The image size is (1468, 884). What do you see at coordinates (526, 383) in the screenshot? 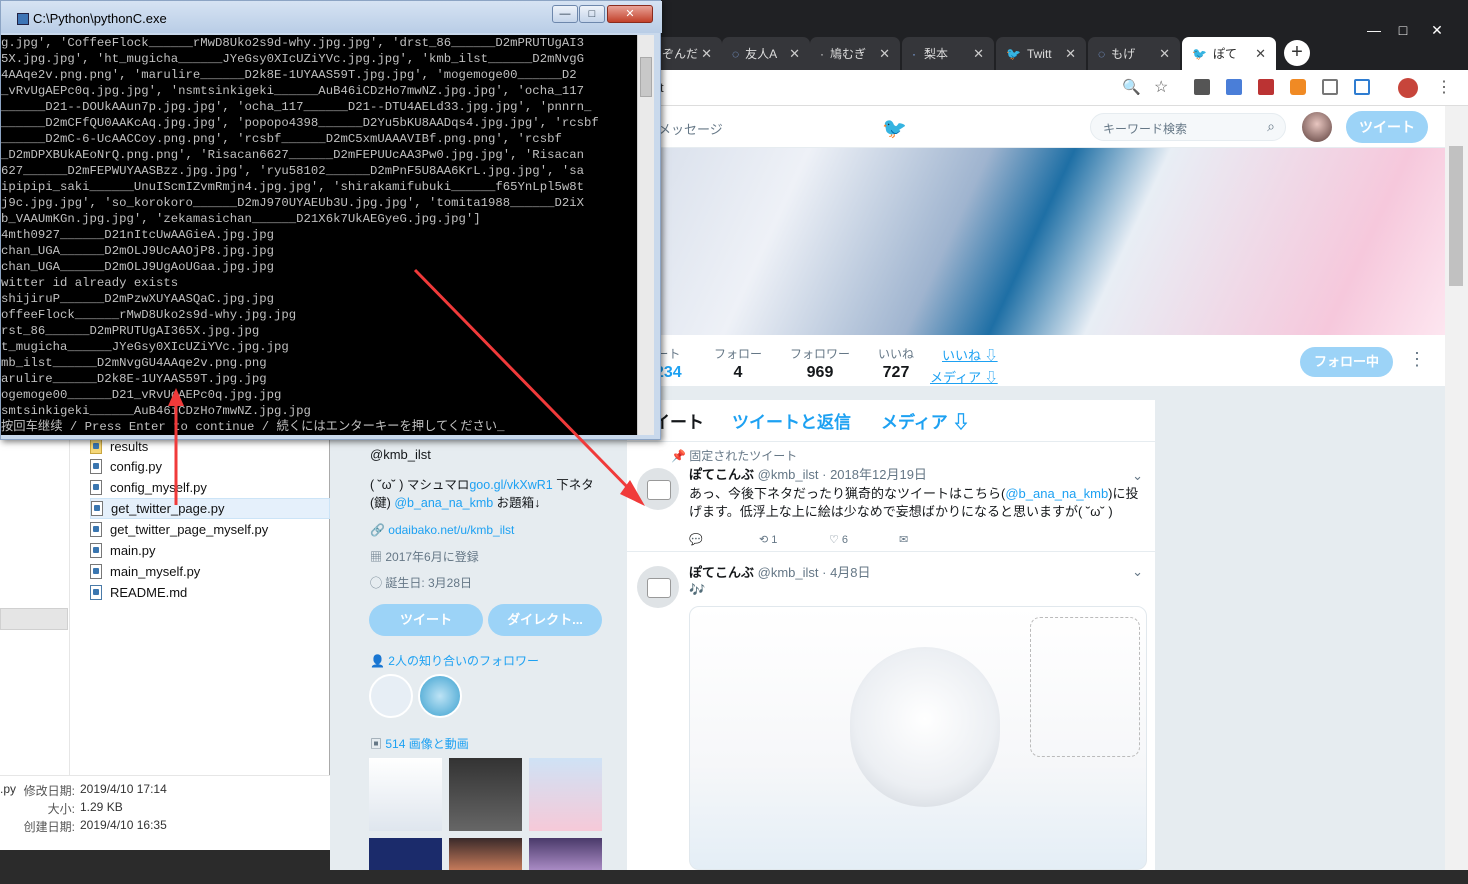
I see `arrow-diagonal` at bounding box center [526, 383].